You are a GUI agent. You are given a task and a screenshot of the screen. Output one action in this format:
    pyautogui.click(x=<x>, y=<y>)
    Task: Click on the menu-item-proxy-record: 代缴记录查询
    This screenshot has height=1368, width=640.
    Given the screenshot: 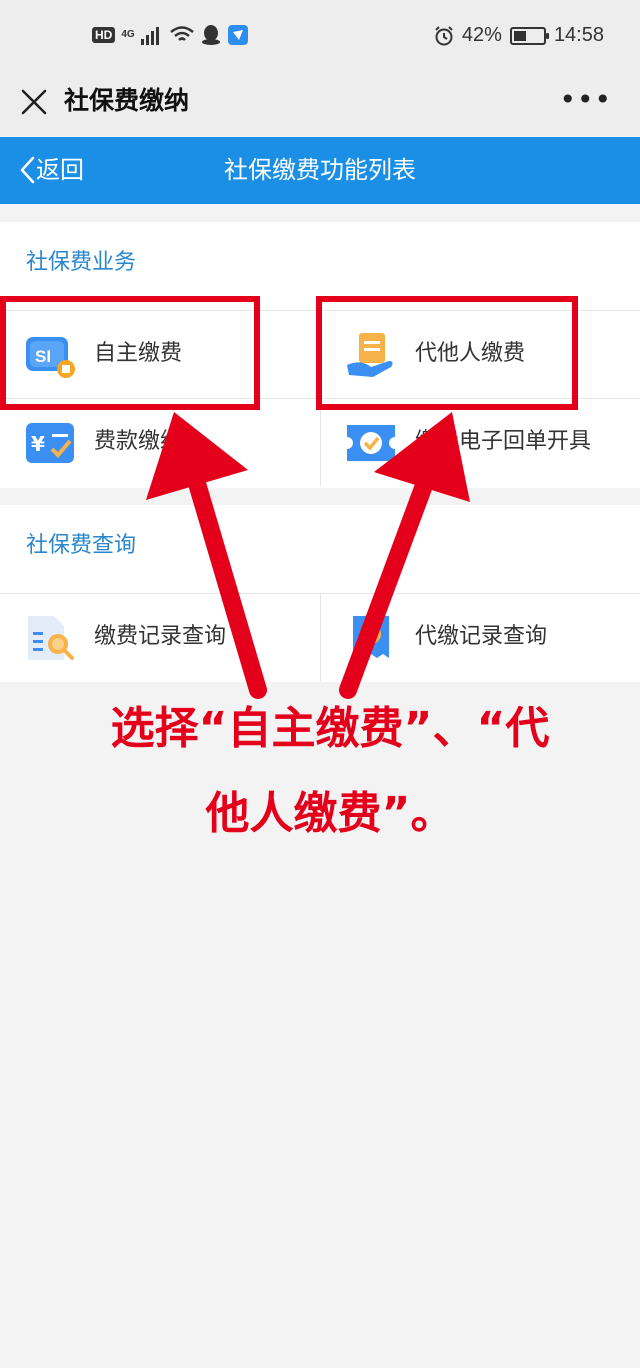 What is the action you would take?
    pyautogui.click(x=480, y=637)
    